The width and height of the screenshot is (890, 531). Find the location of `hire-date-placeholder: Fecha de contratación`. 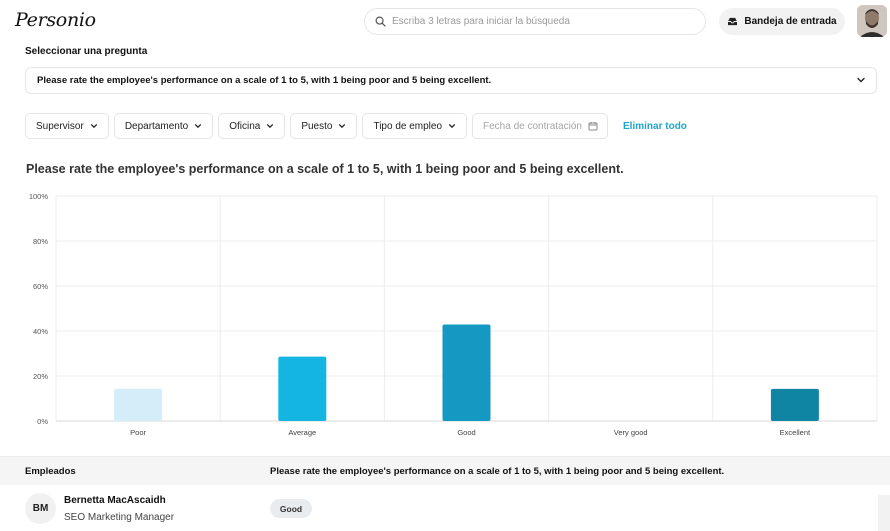

hire-date-placeholder: Fecha de contratación is located at coordinates (532, 126).